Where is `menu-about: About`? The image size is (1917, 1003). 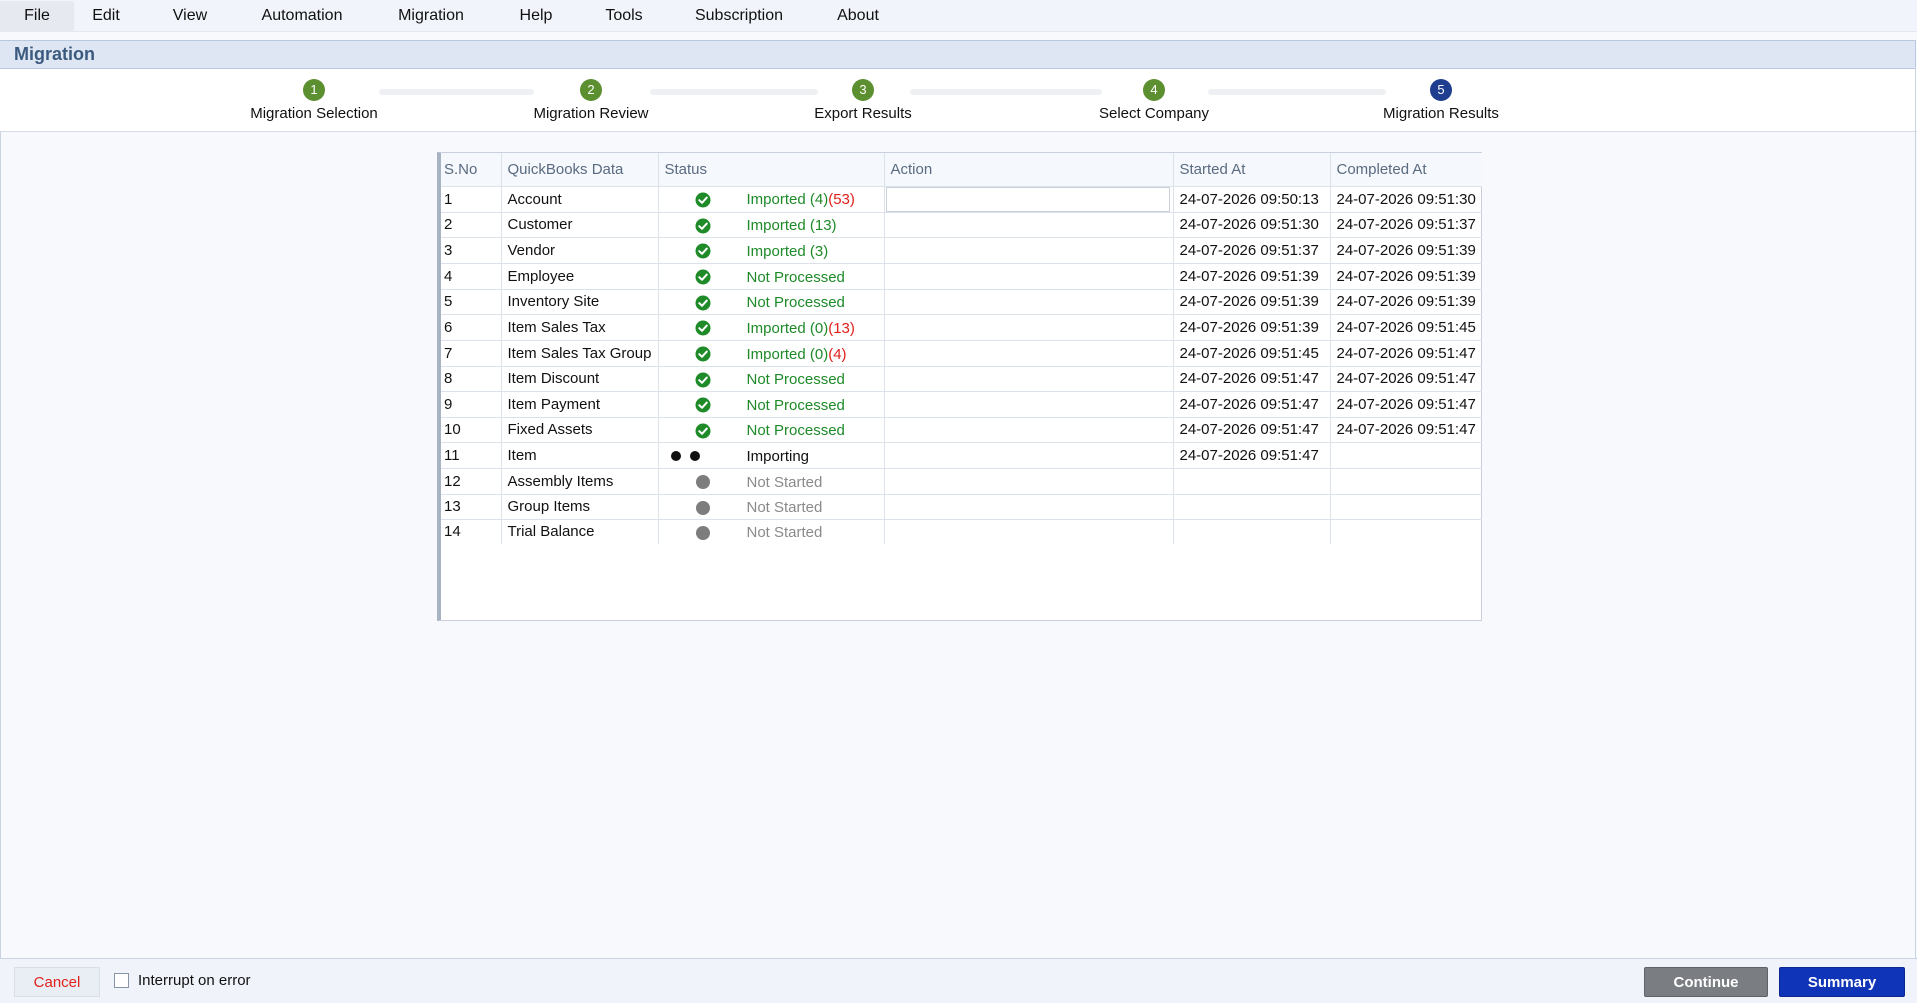
menu-about: About is located at coordinates (858, 16).